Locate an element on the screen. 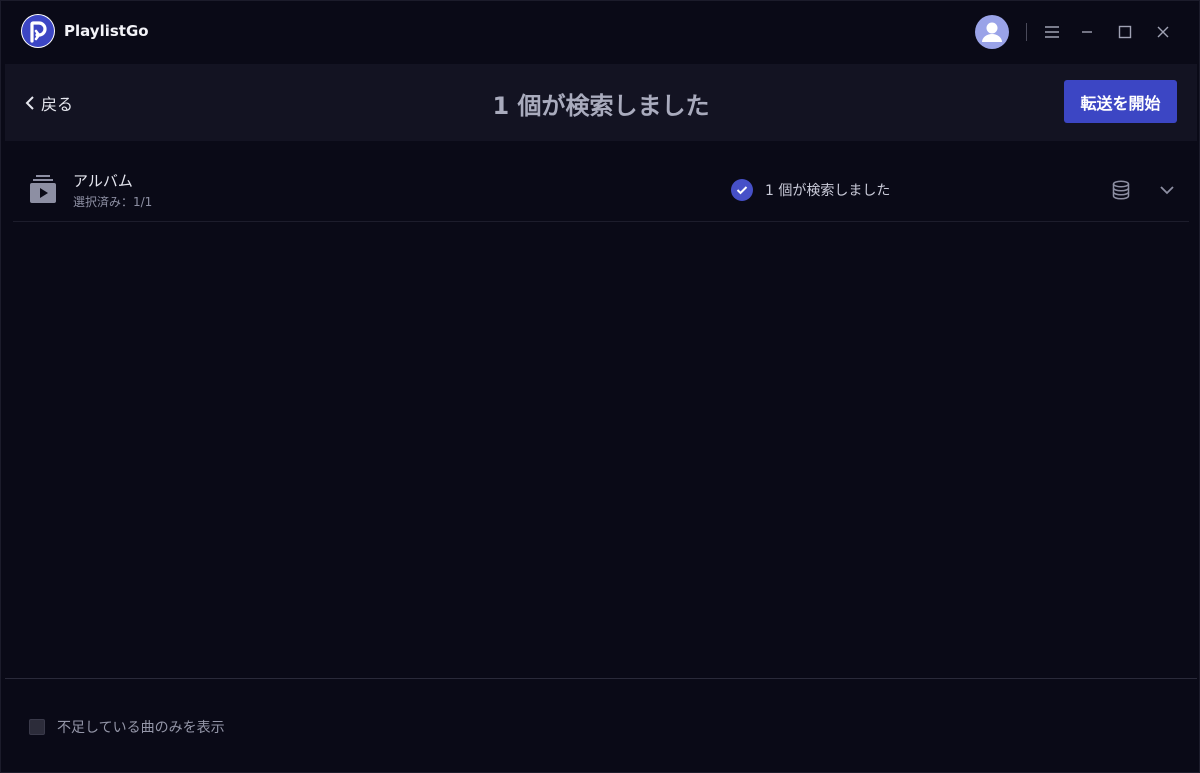 This screenshot has width=1200, height=773. maximize-icon is located at coordinates (1125, 32).